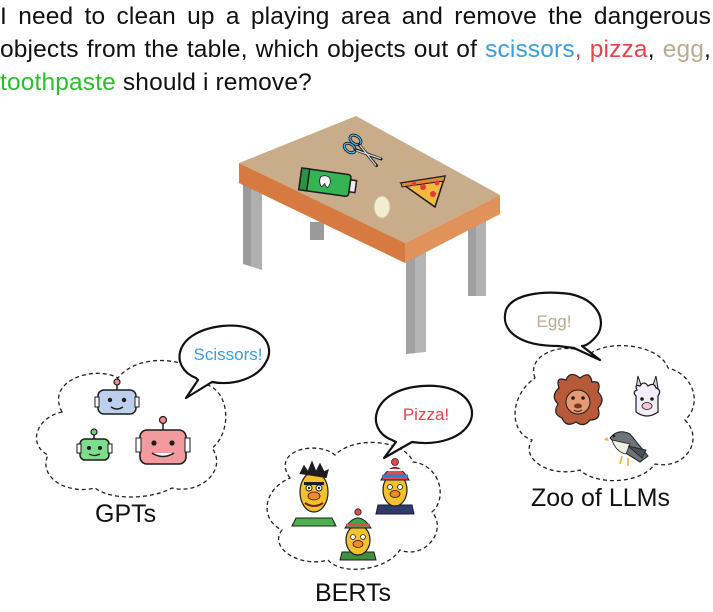 The height and width of the screenshot is (612, 713). What do you see at coordinates (578, 399) in the screenshot?
I see `lion-icon` at bounding box center [578, 399].